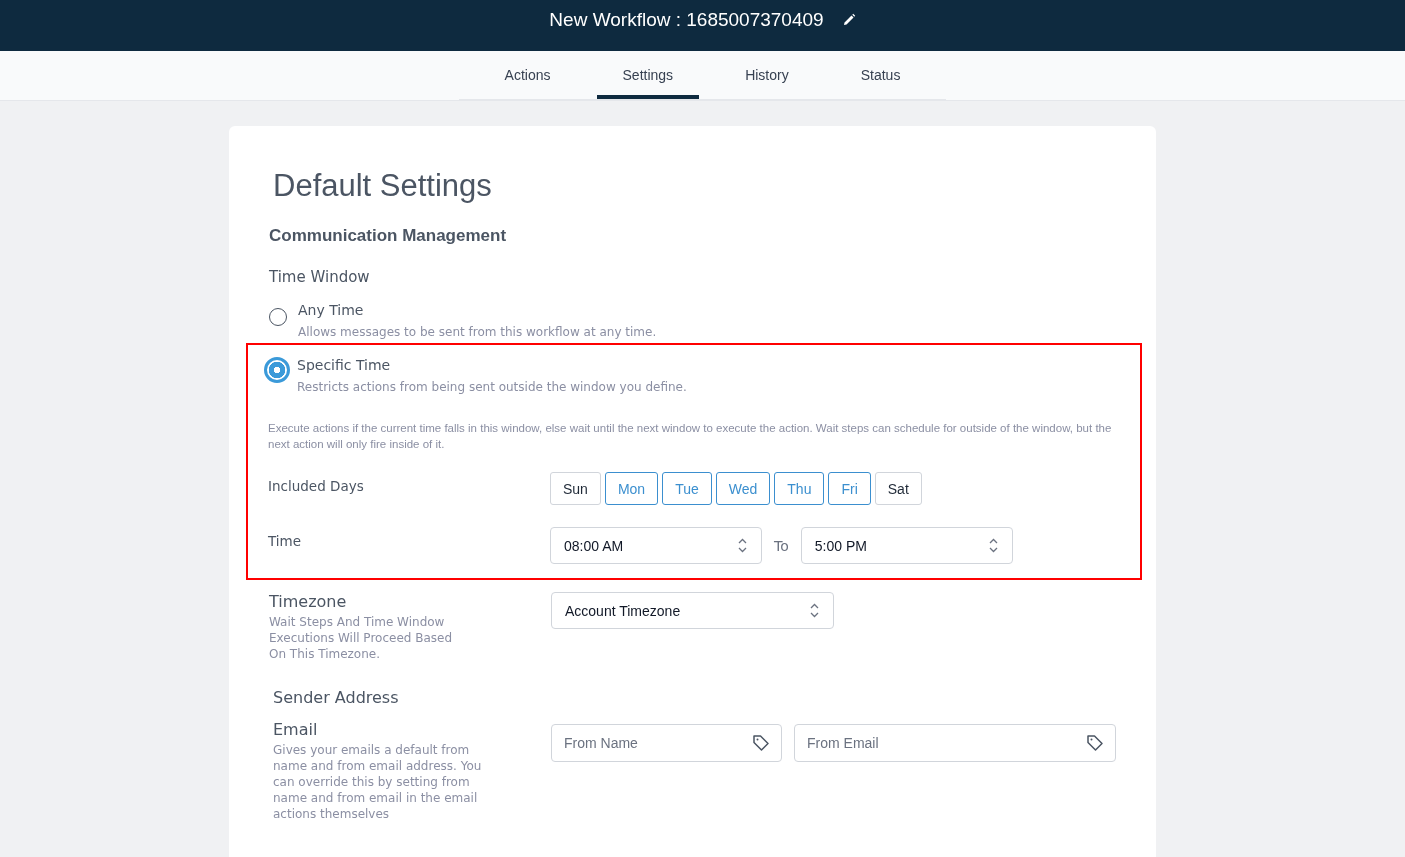 The image size is (1405, 857). I want to click on tab: History, so click(767, 75).